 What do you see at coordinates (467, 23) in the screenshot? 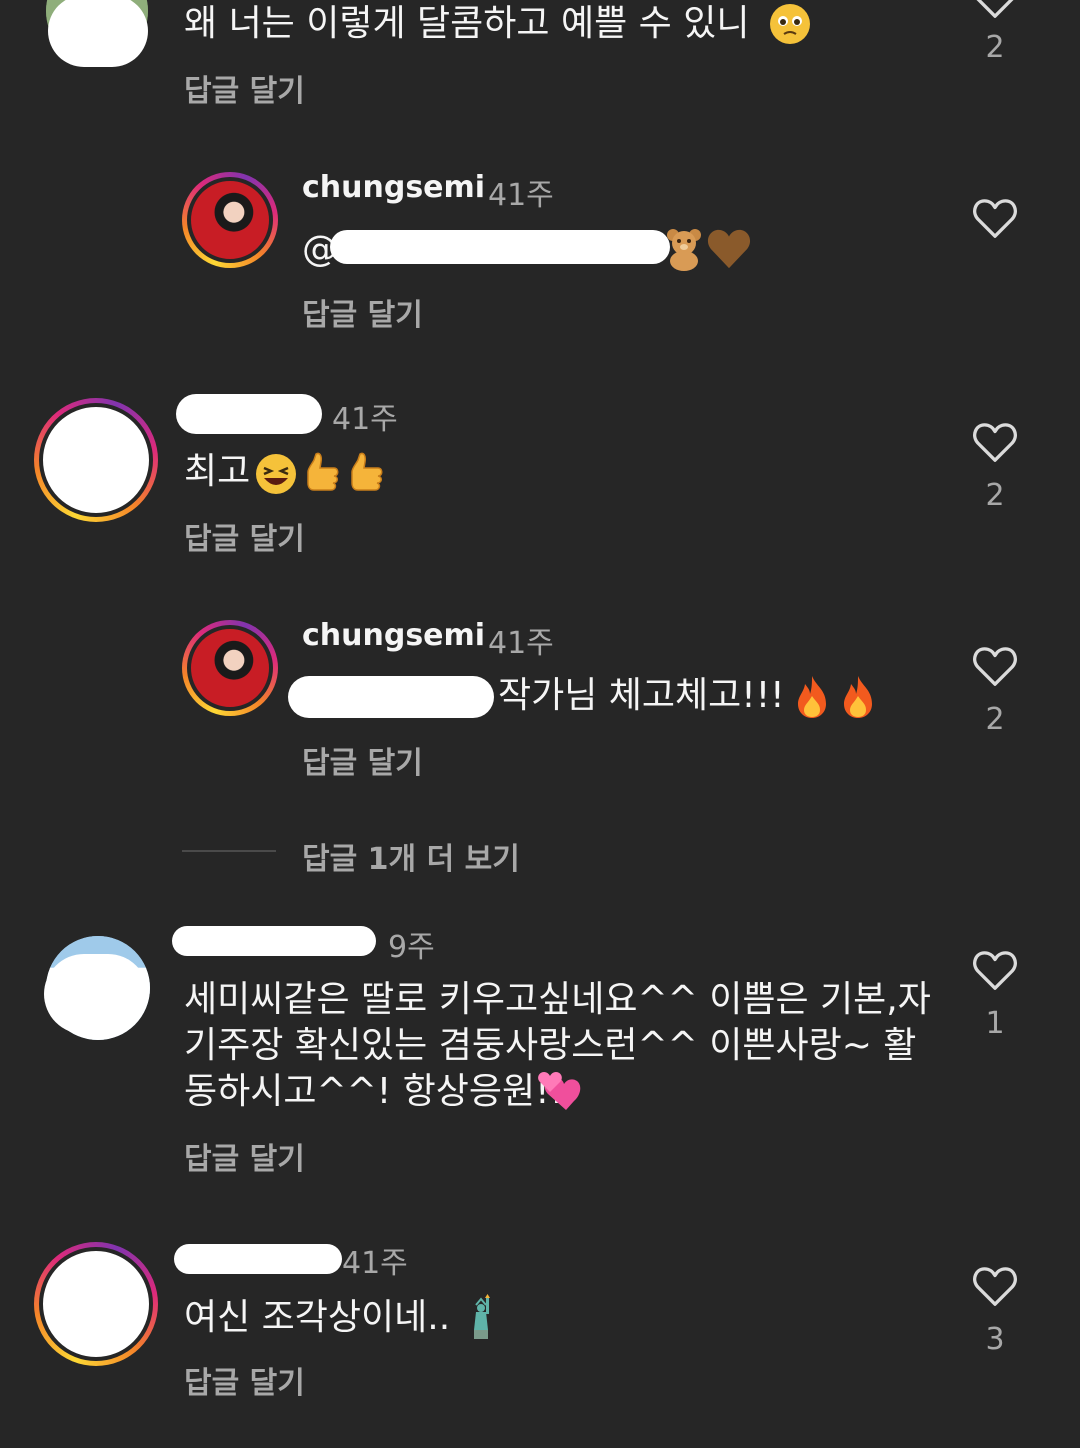
I see `comment-text: 왜 너는 이렇게 달콤하고 예쁠 수 있니` at bounding box center [467, 23].